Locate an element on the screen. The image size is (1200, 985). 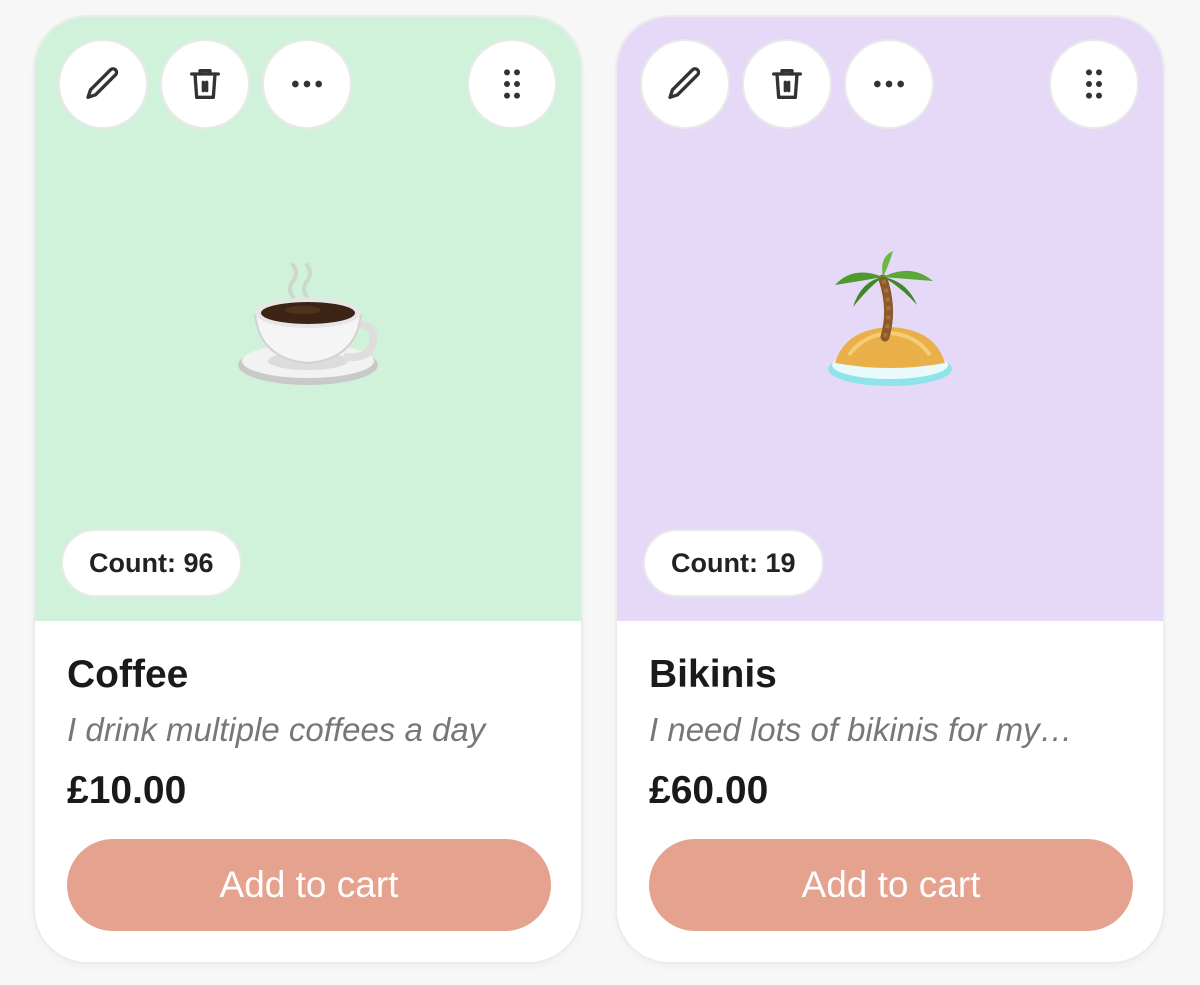
product-price: £10.00 is located at coordinates (127, 790).